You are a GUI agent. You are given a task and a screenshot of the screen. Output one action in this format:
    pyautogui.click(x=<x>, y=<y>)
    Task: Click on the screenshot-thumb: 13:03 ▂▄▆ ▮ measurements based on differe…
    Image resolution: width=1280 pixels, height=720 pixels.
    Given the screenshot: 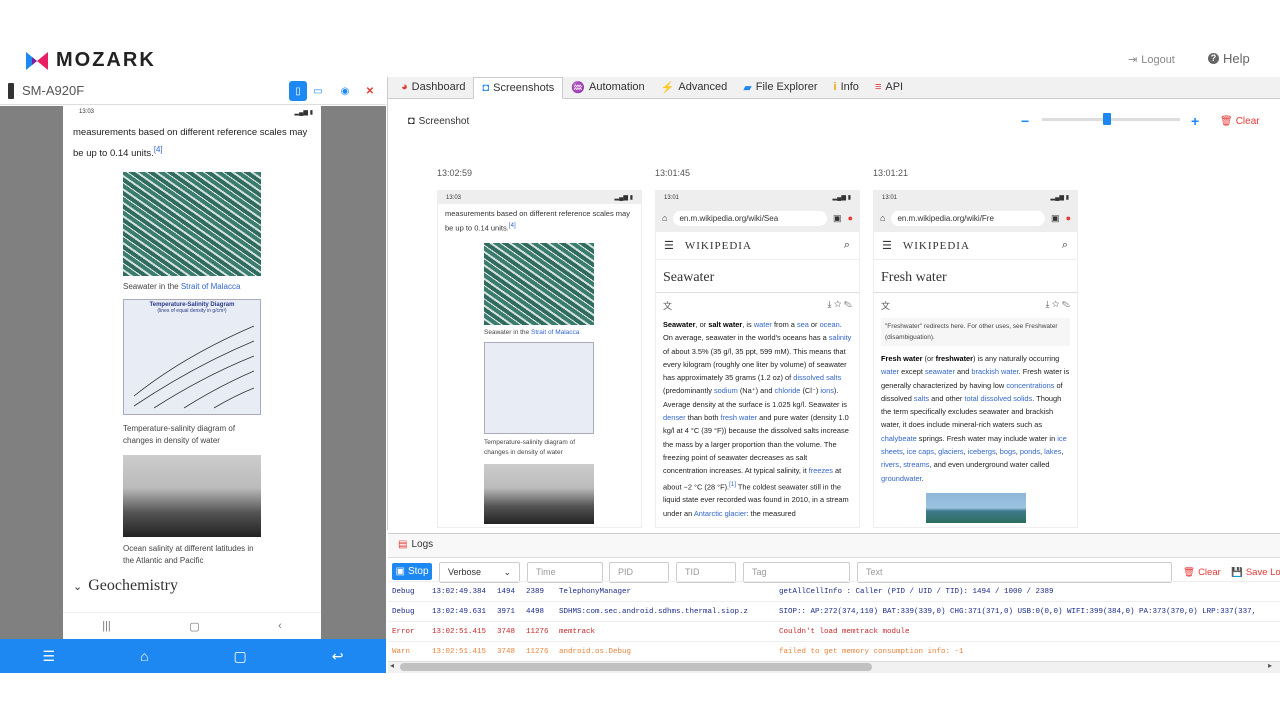 What is the action you would take?
    pyautogui.click(x=539, y=359)
    